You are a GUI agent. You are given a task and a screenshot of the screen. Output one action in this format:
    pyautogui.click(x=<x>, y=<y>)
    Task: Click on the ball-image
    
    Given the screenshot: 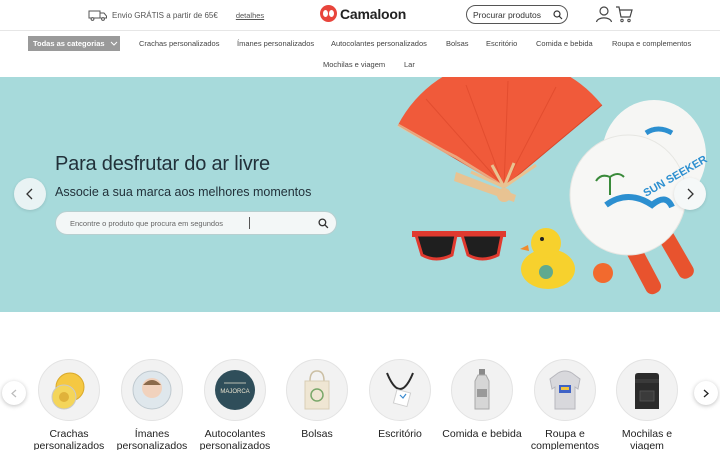 What is the action you would take?
    pyautogui.click(x=603, y=273)
    